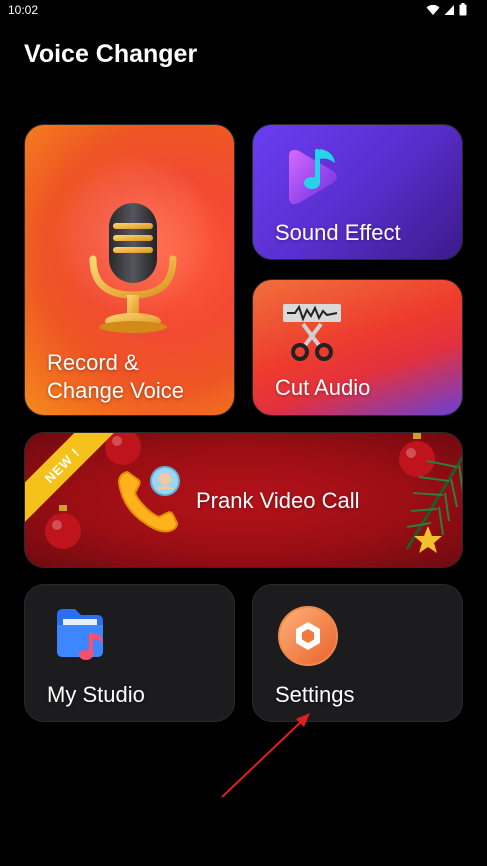 Image resolution: width=487 pixels, height=866 pixels. Describe the element at coordinates (433, 9) in the screenshot. I see `wifi-icon` at that location.